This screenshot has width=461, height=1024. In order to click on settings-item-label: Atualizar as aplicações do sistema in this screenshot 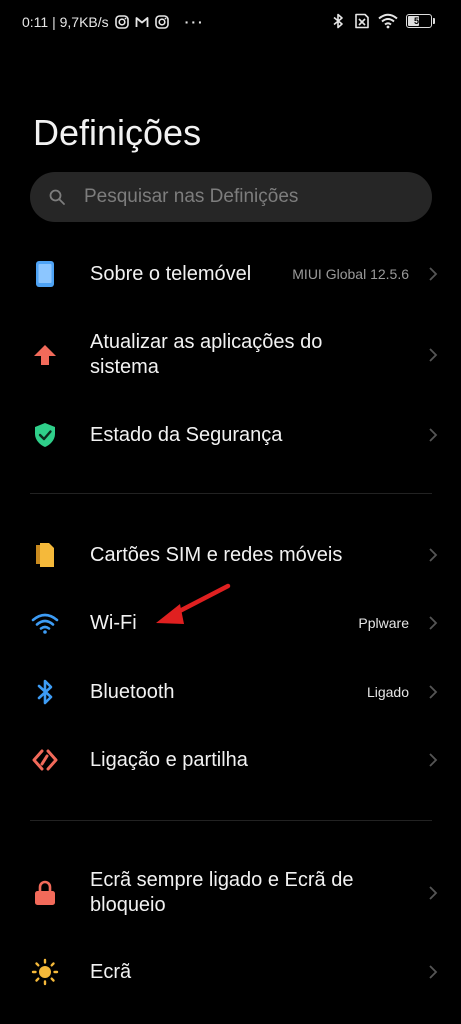, I will do `click(206, 354)`.